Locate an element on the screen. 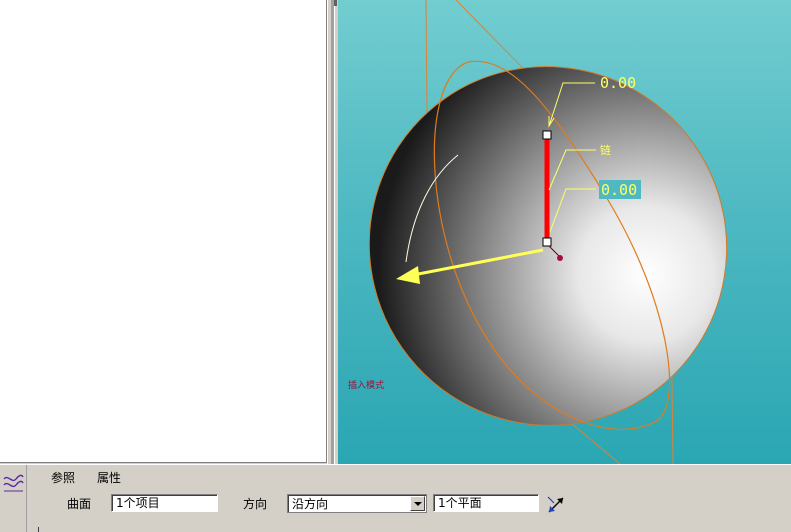 The width and height of the screenshot is (791, 532). wave-surface-icon is located at coordinates (13, 483).